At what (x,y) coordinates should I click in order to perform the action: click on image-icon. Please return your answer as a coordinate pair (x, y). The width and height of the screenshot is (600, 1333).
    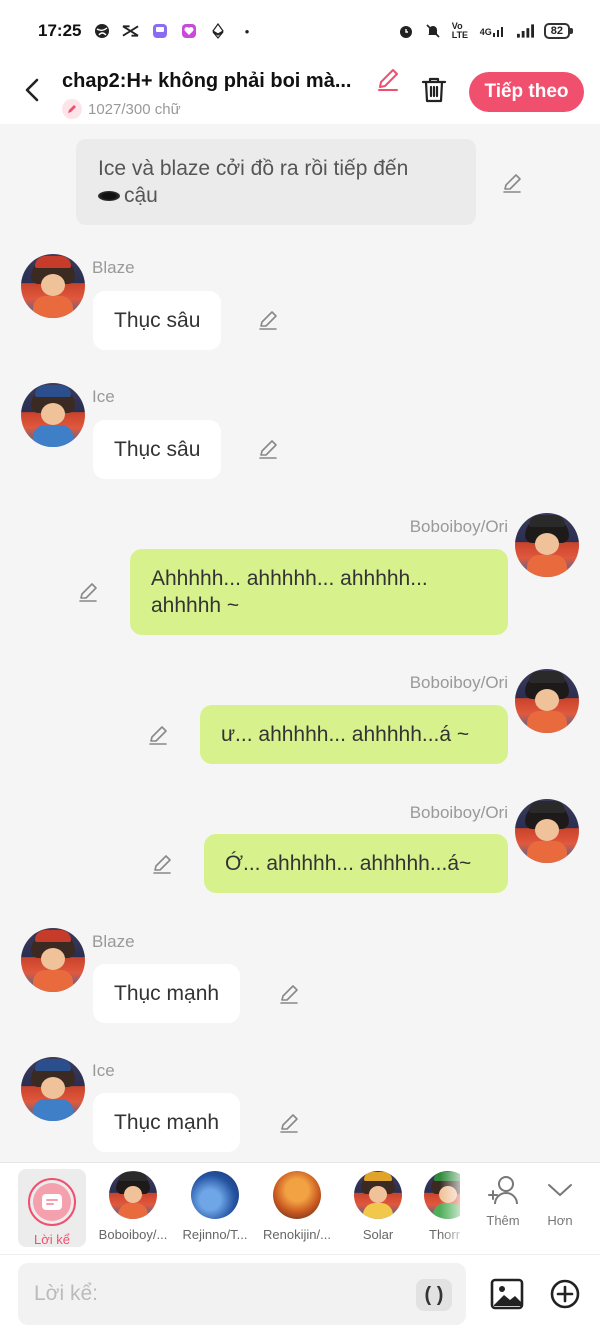
    Looking at the image, I should click on (507, 1294).